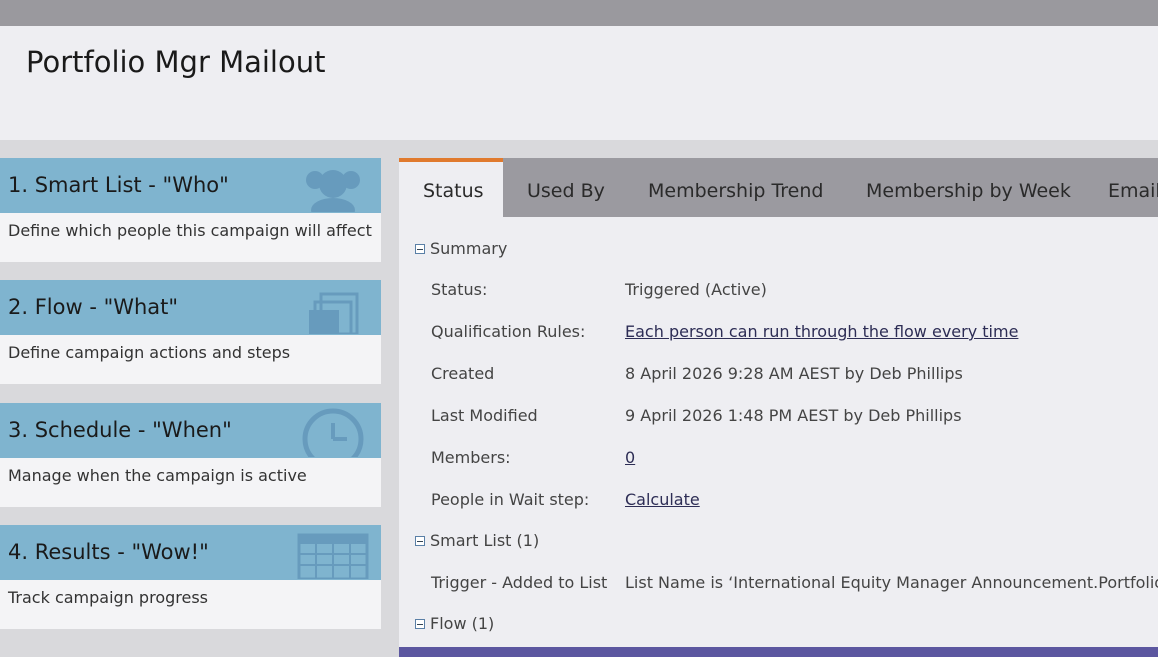 The image size is (1158, 657). What do you see at coordinates (778, 652) in the screenshot?
I see `bottom-bar` at bounding box center [778, 652].